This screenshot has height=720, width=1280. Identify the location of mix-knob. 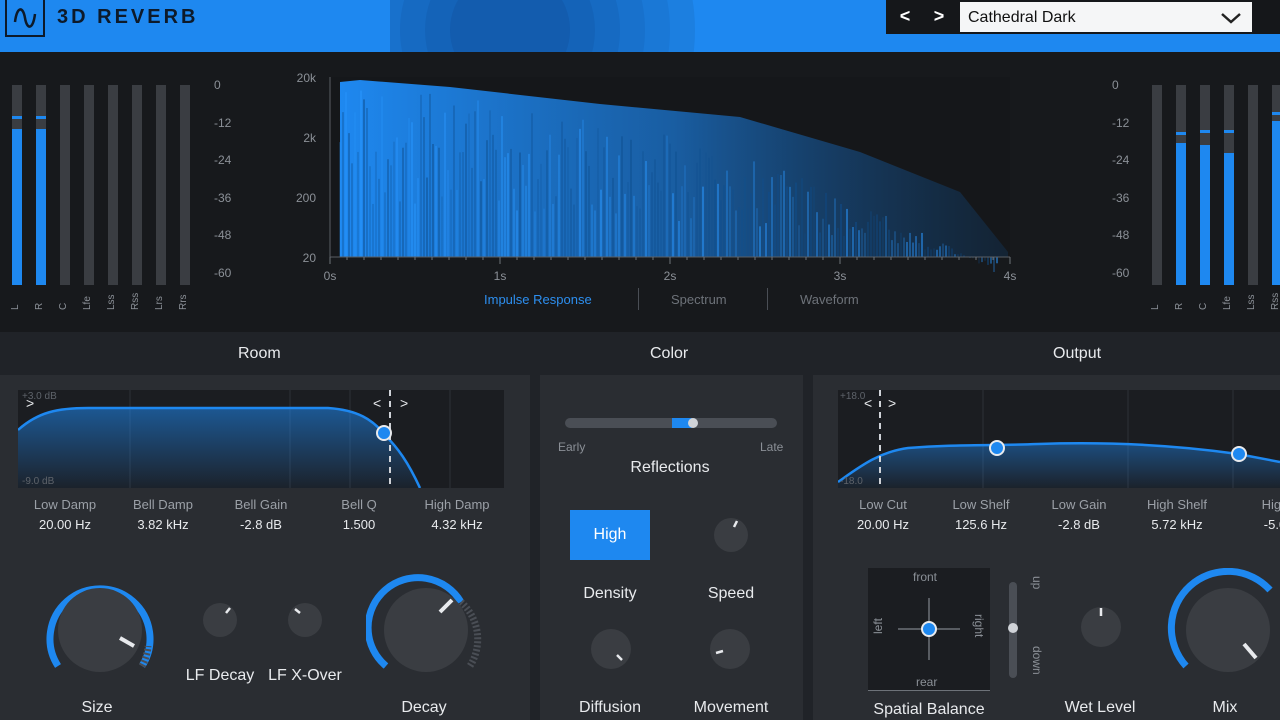
(1223, 623).